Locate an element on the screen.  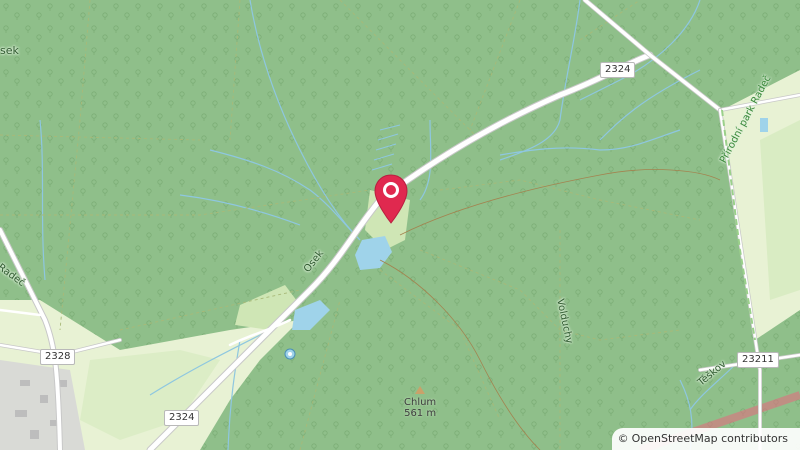
map-pin-marker is located at coordinates (391, 199).